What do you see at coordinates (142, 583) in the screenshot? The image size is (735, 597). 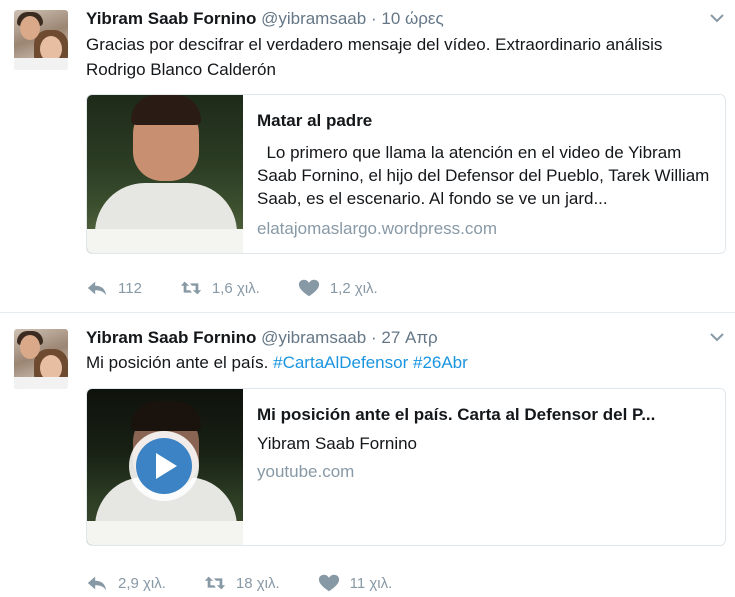 I see `reply-count: 2,9 χιλ.` at bounding box center [142, 583].